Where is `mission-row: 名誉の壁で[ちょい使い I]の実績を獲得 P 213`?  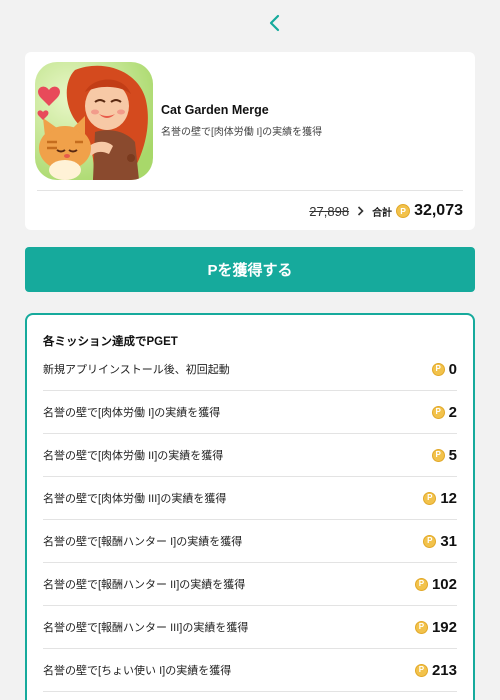
mission-row: 名誉の壁で[ちょい使い I]の実績を獲得 P 213 is located at coordinates (250, 670).